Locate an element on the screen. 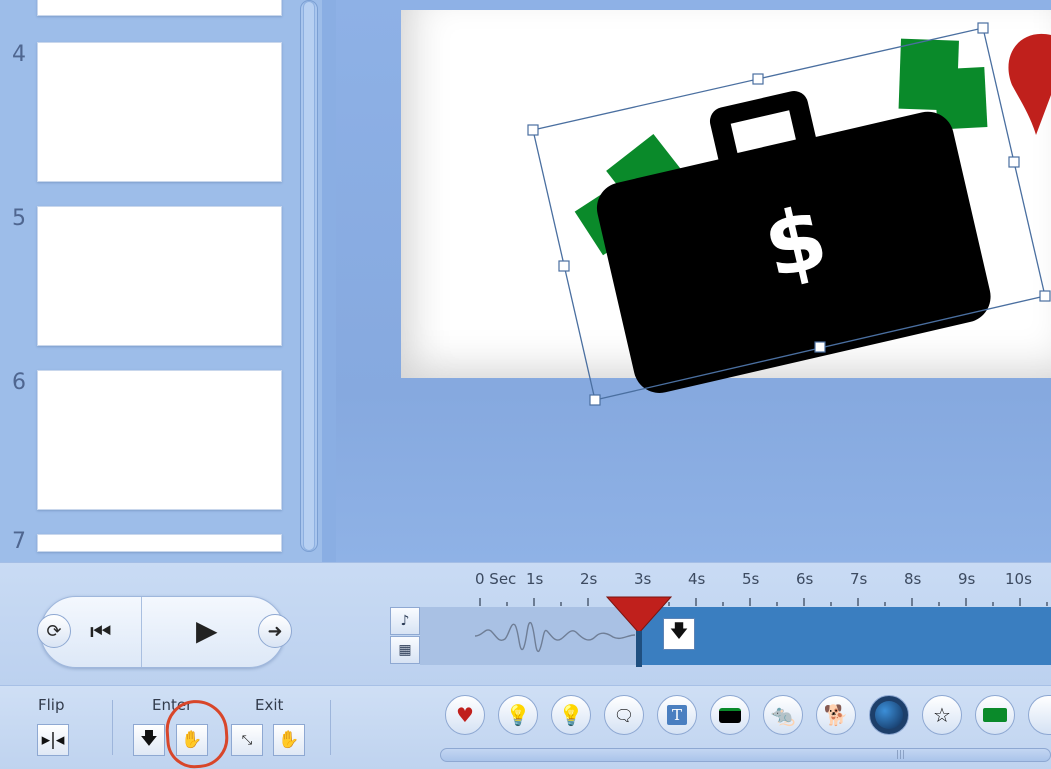  time-ruler: 0 Sec 1s 2s 3s 4s 5s 6s 7s 8s 9s 10s is located at coordinates (760, 588).